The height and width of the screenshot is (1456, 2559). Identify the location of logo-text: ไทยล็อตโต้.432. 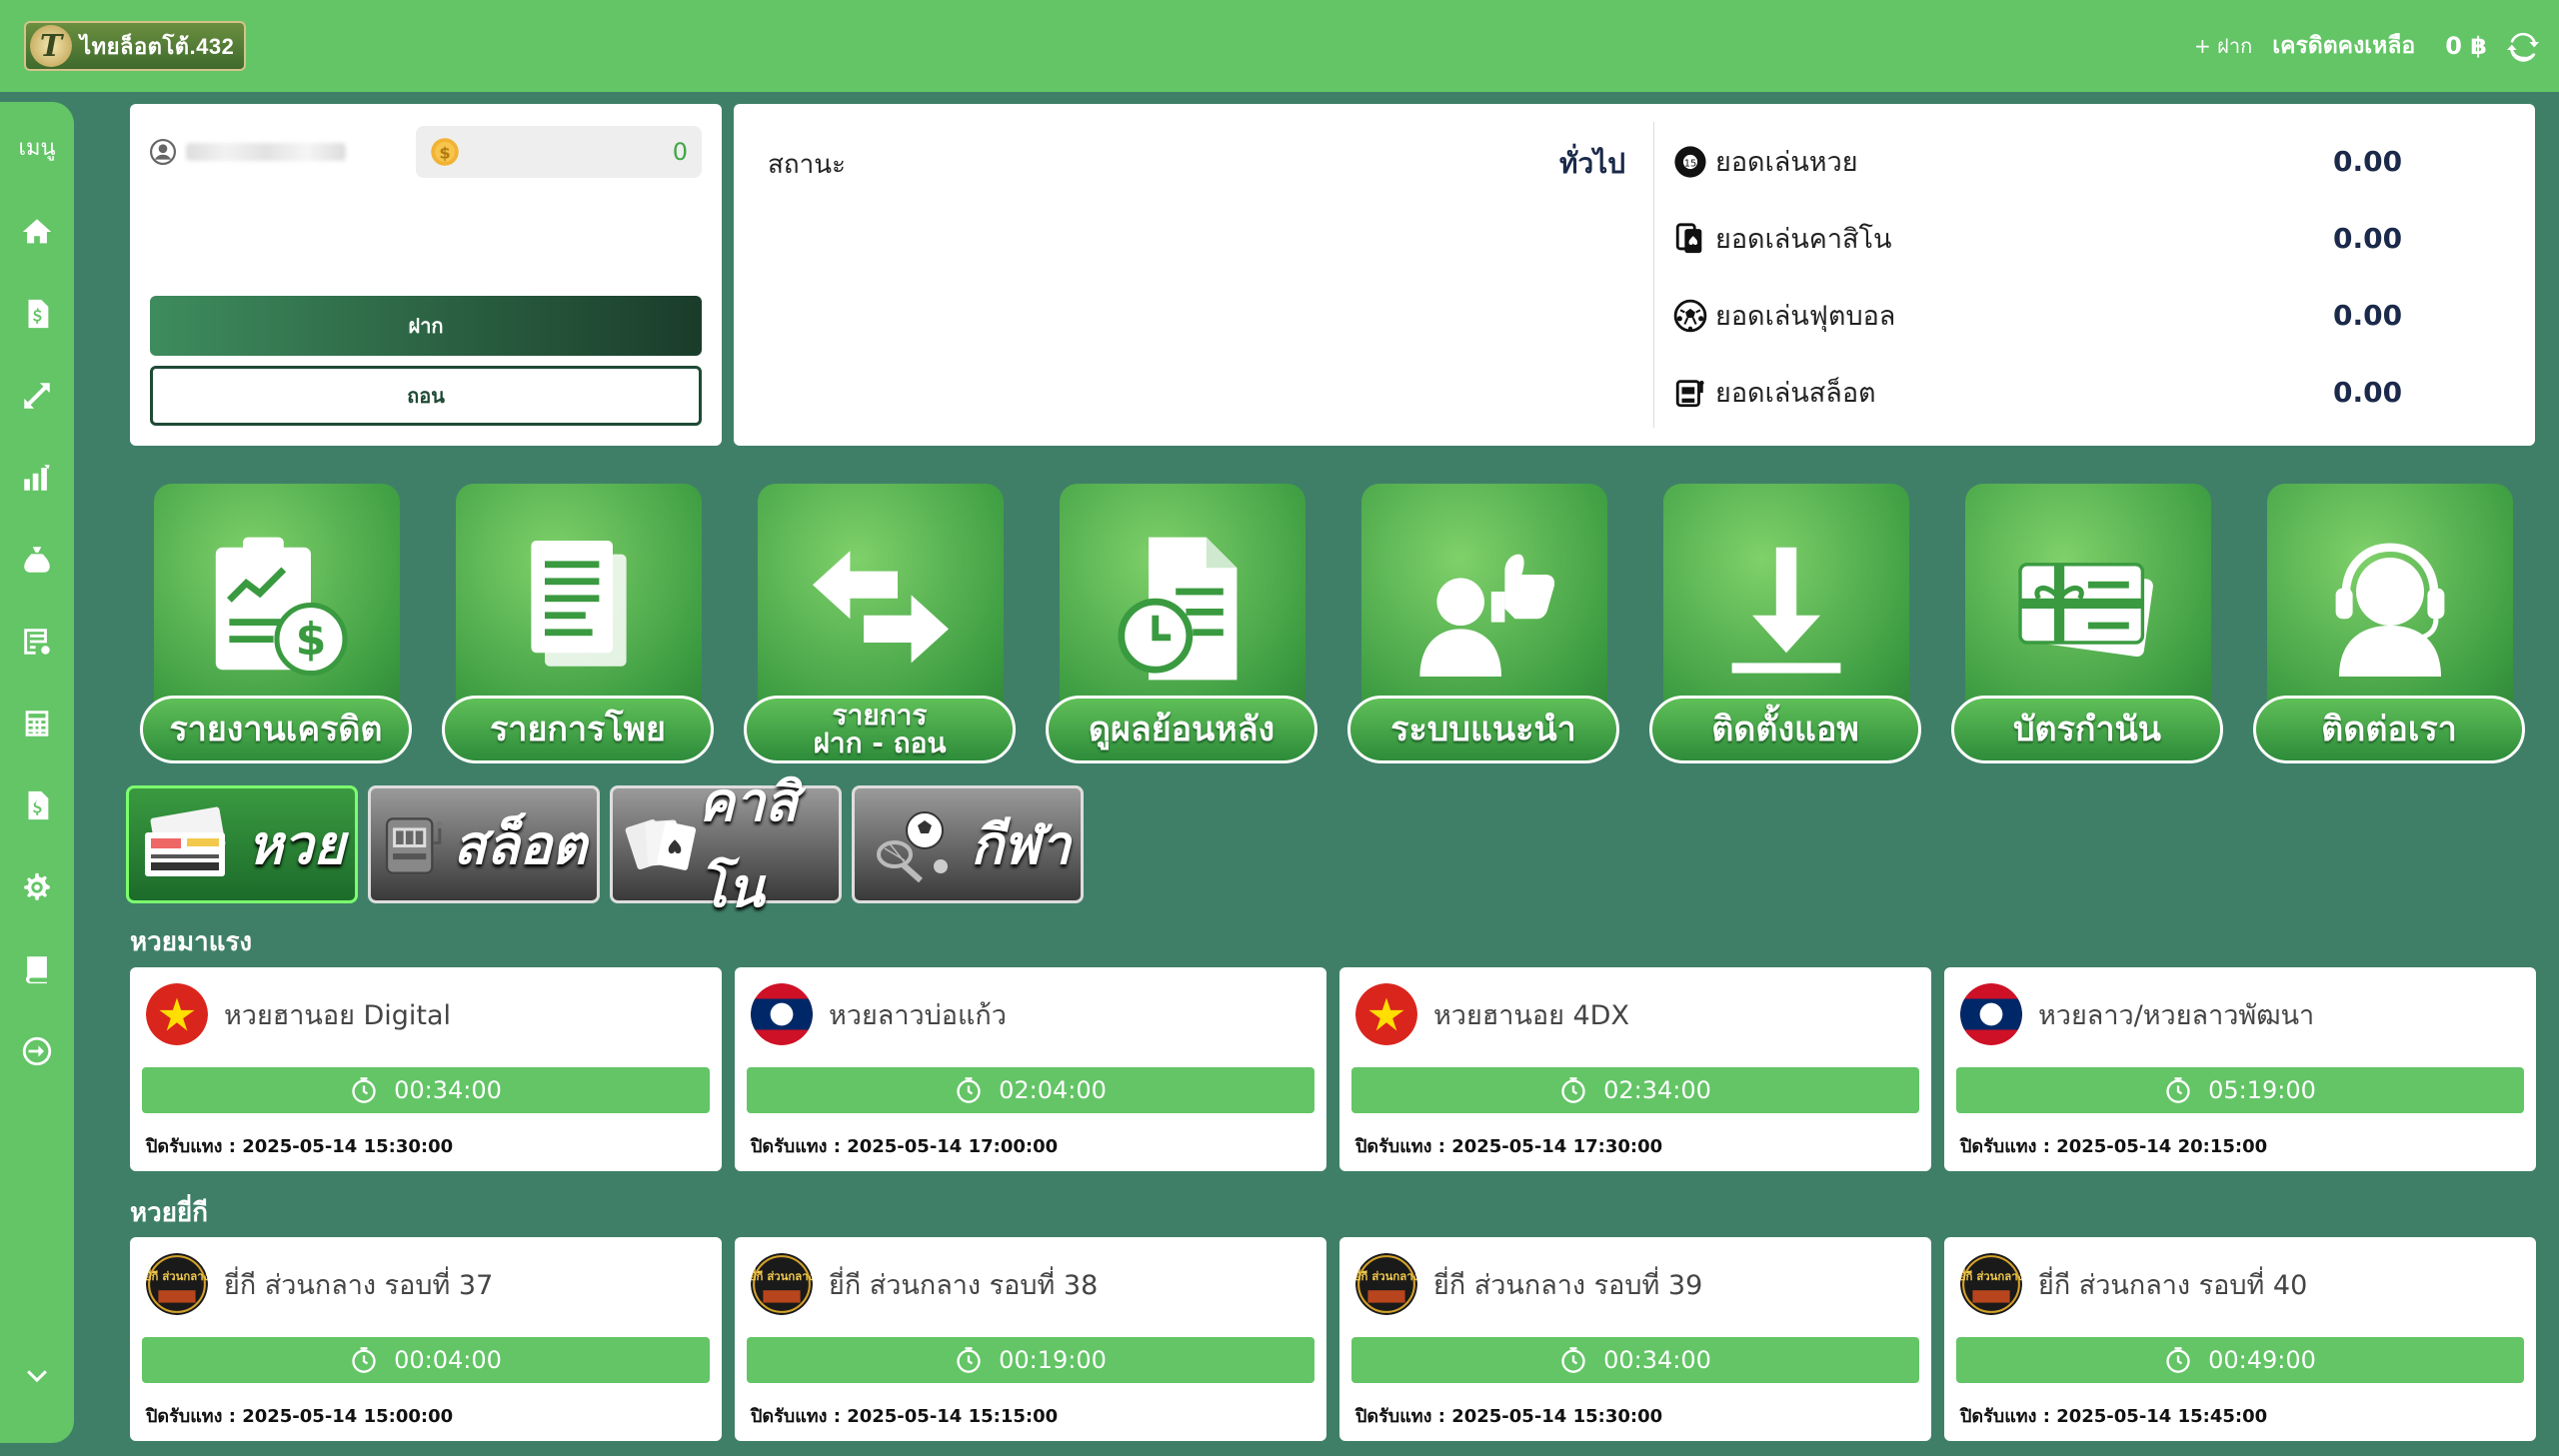
(157, 46).